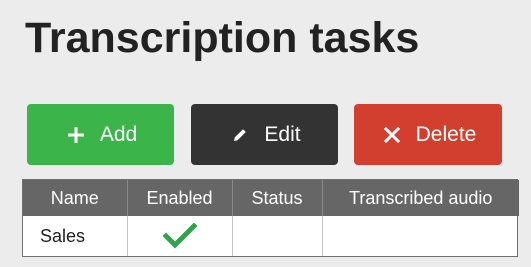 The image size is (531, 267). Describe the element at coordinates (420, 198) in the screenshot. I see `column-header-transcribed-audio: Transcribed audio` at that location.